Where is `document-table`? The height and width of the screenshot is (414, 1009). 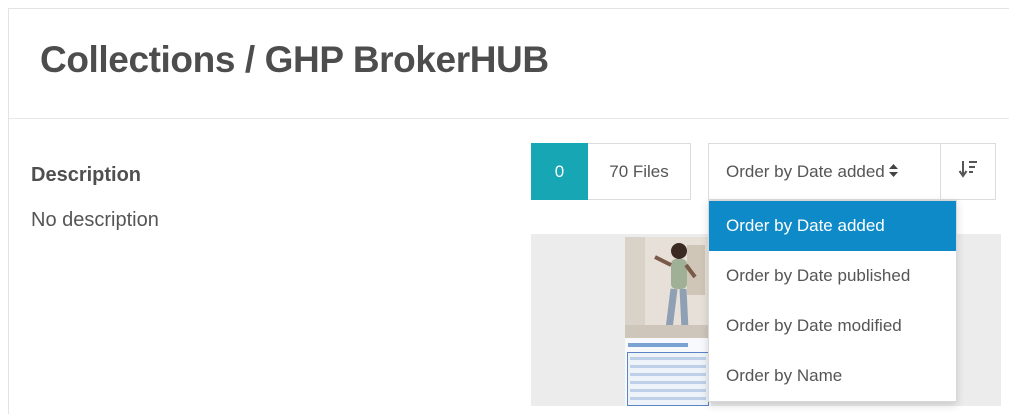
document-table is located at coordinates (668, 379).